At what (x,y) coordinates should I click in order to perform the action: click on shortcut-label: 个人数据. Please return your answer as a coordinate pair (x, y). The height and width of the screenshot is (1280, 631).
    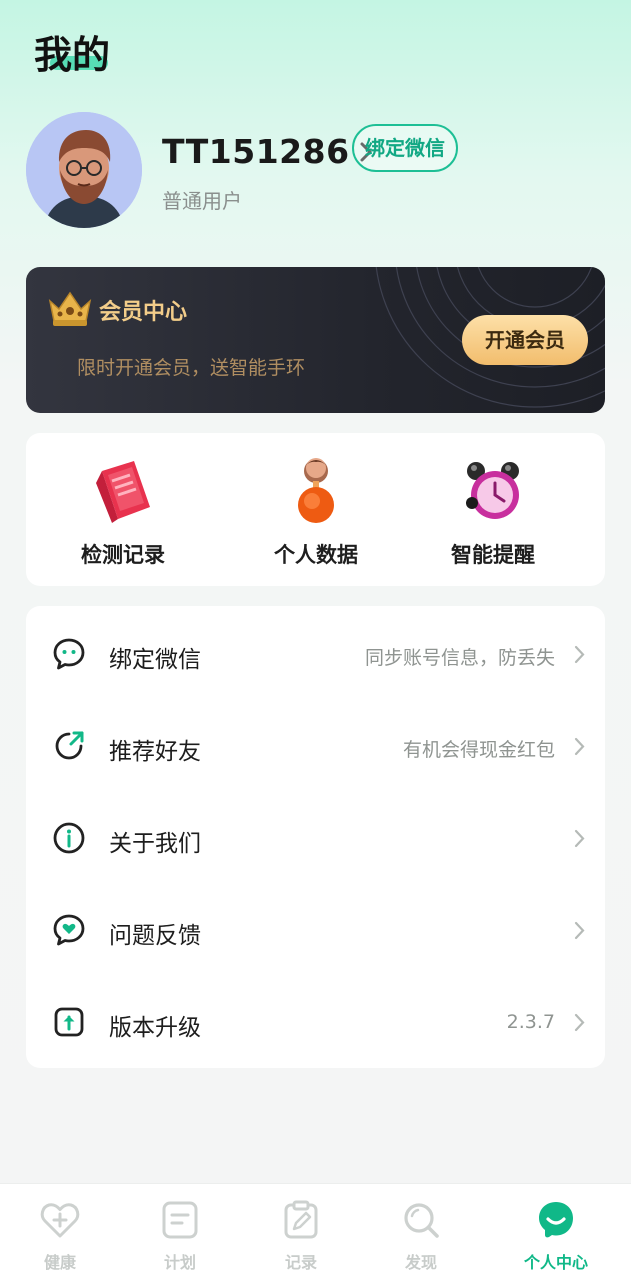
    Looking at the image, I should click on (316, 555).